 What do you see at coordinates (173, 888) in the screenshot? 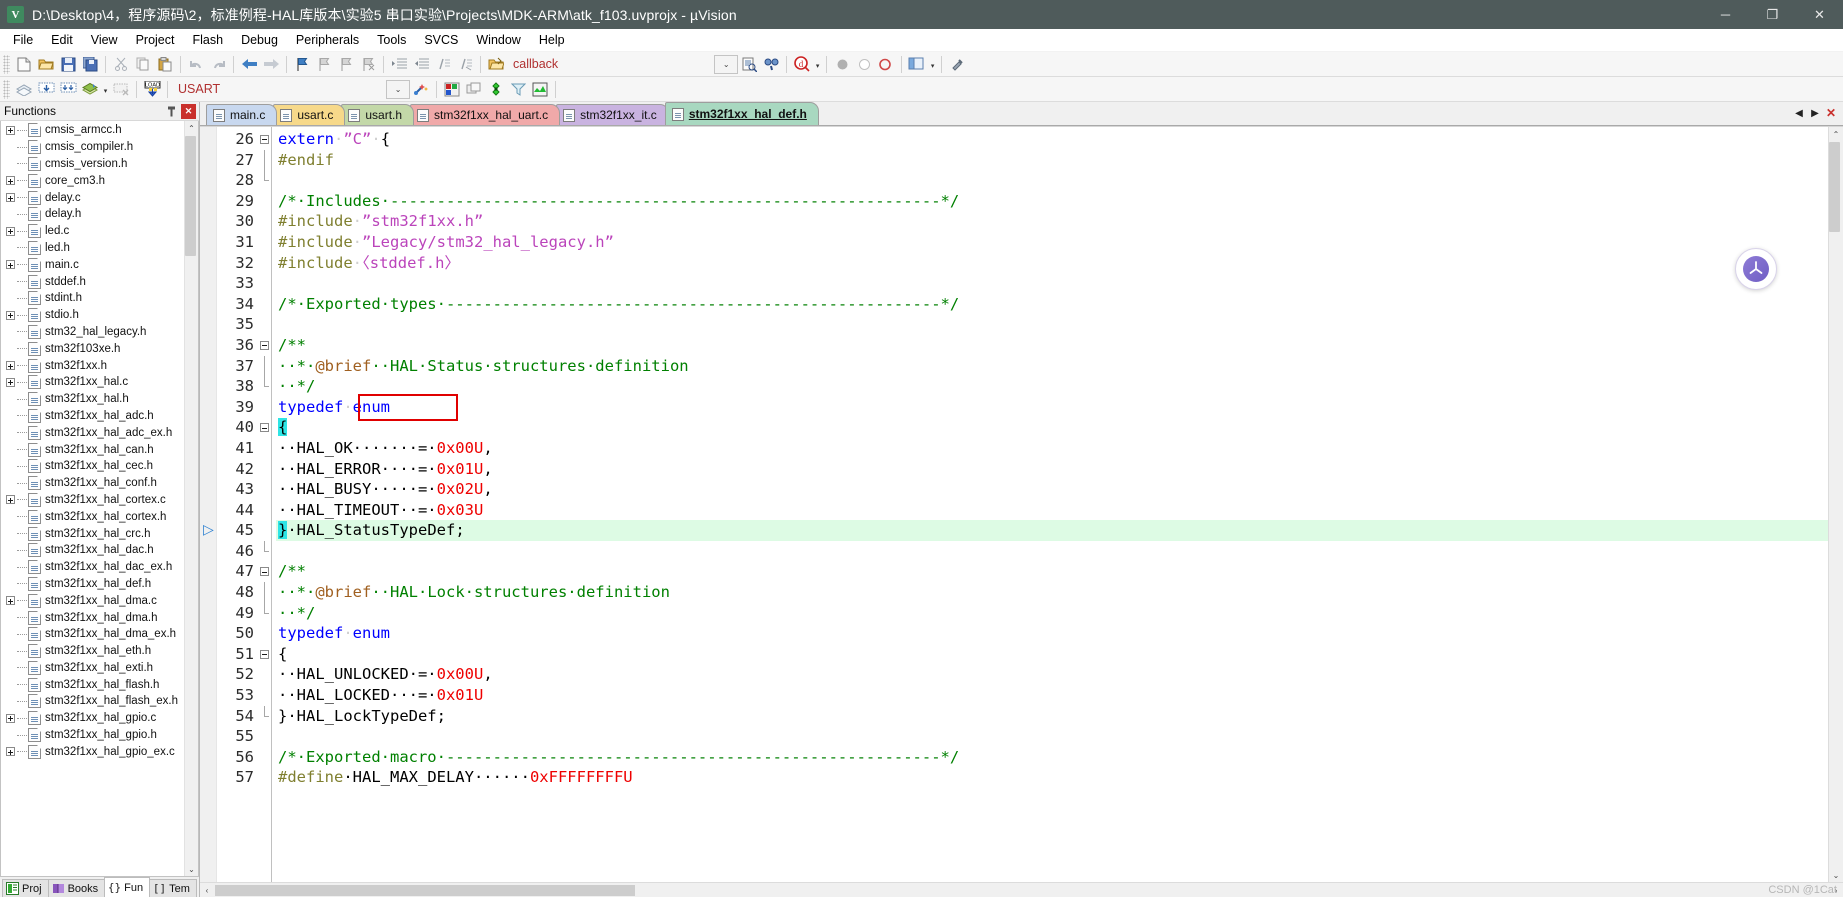
I see `tab-templates: [] Tem` at bounding box center [173, 888].